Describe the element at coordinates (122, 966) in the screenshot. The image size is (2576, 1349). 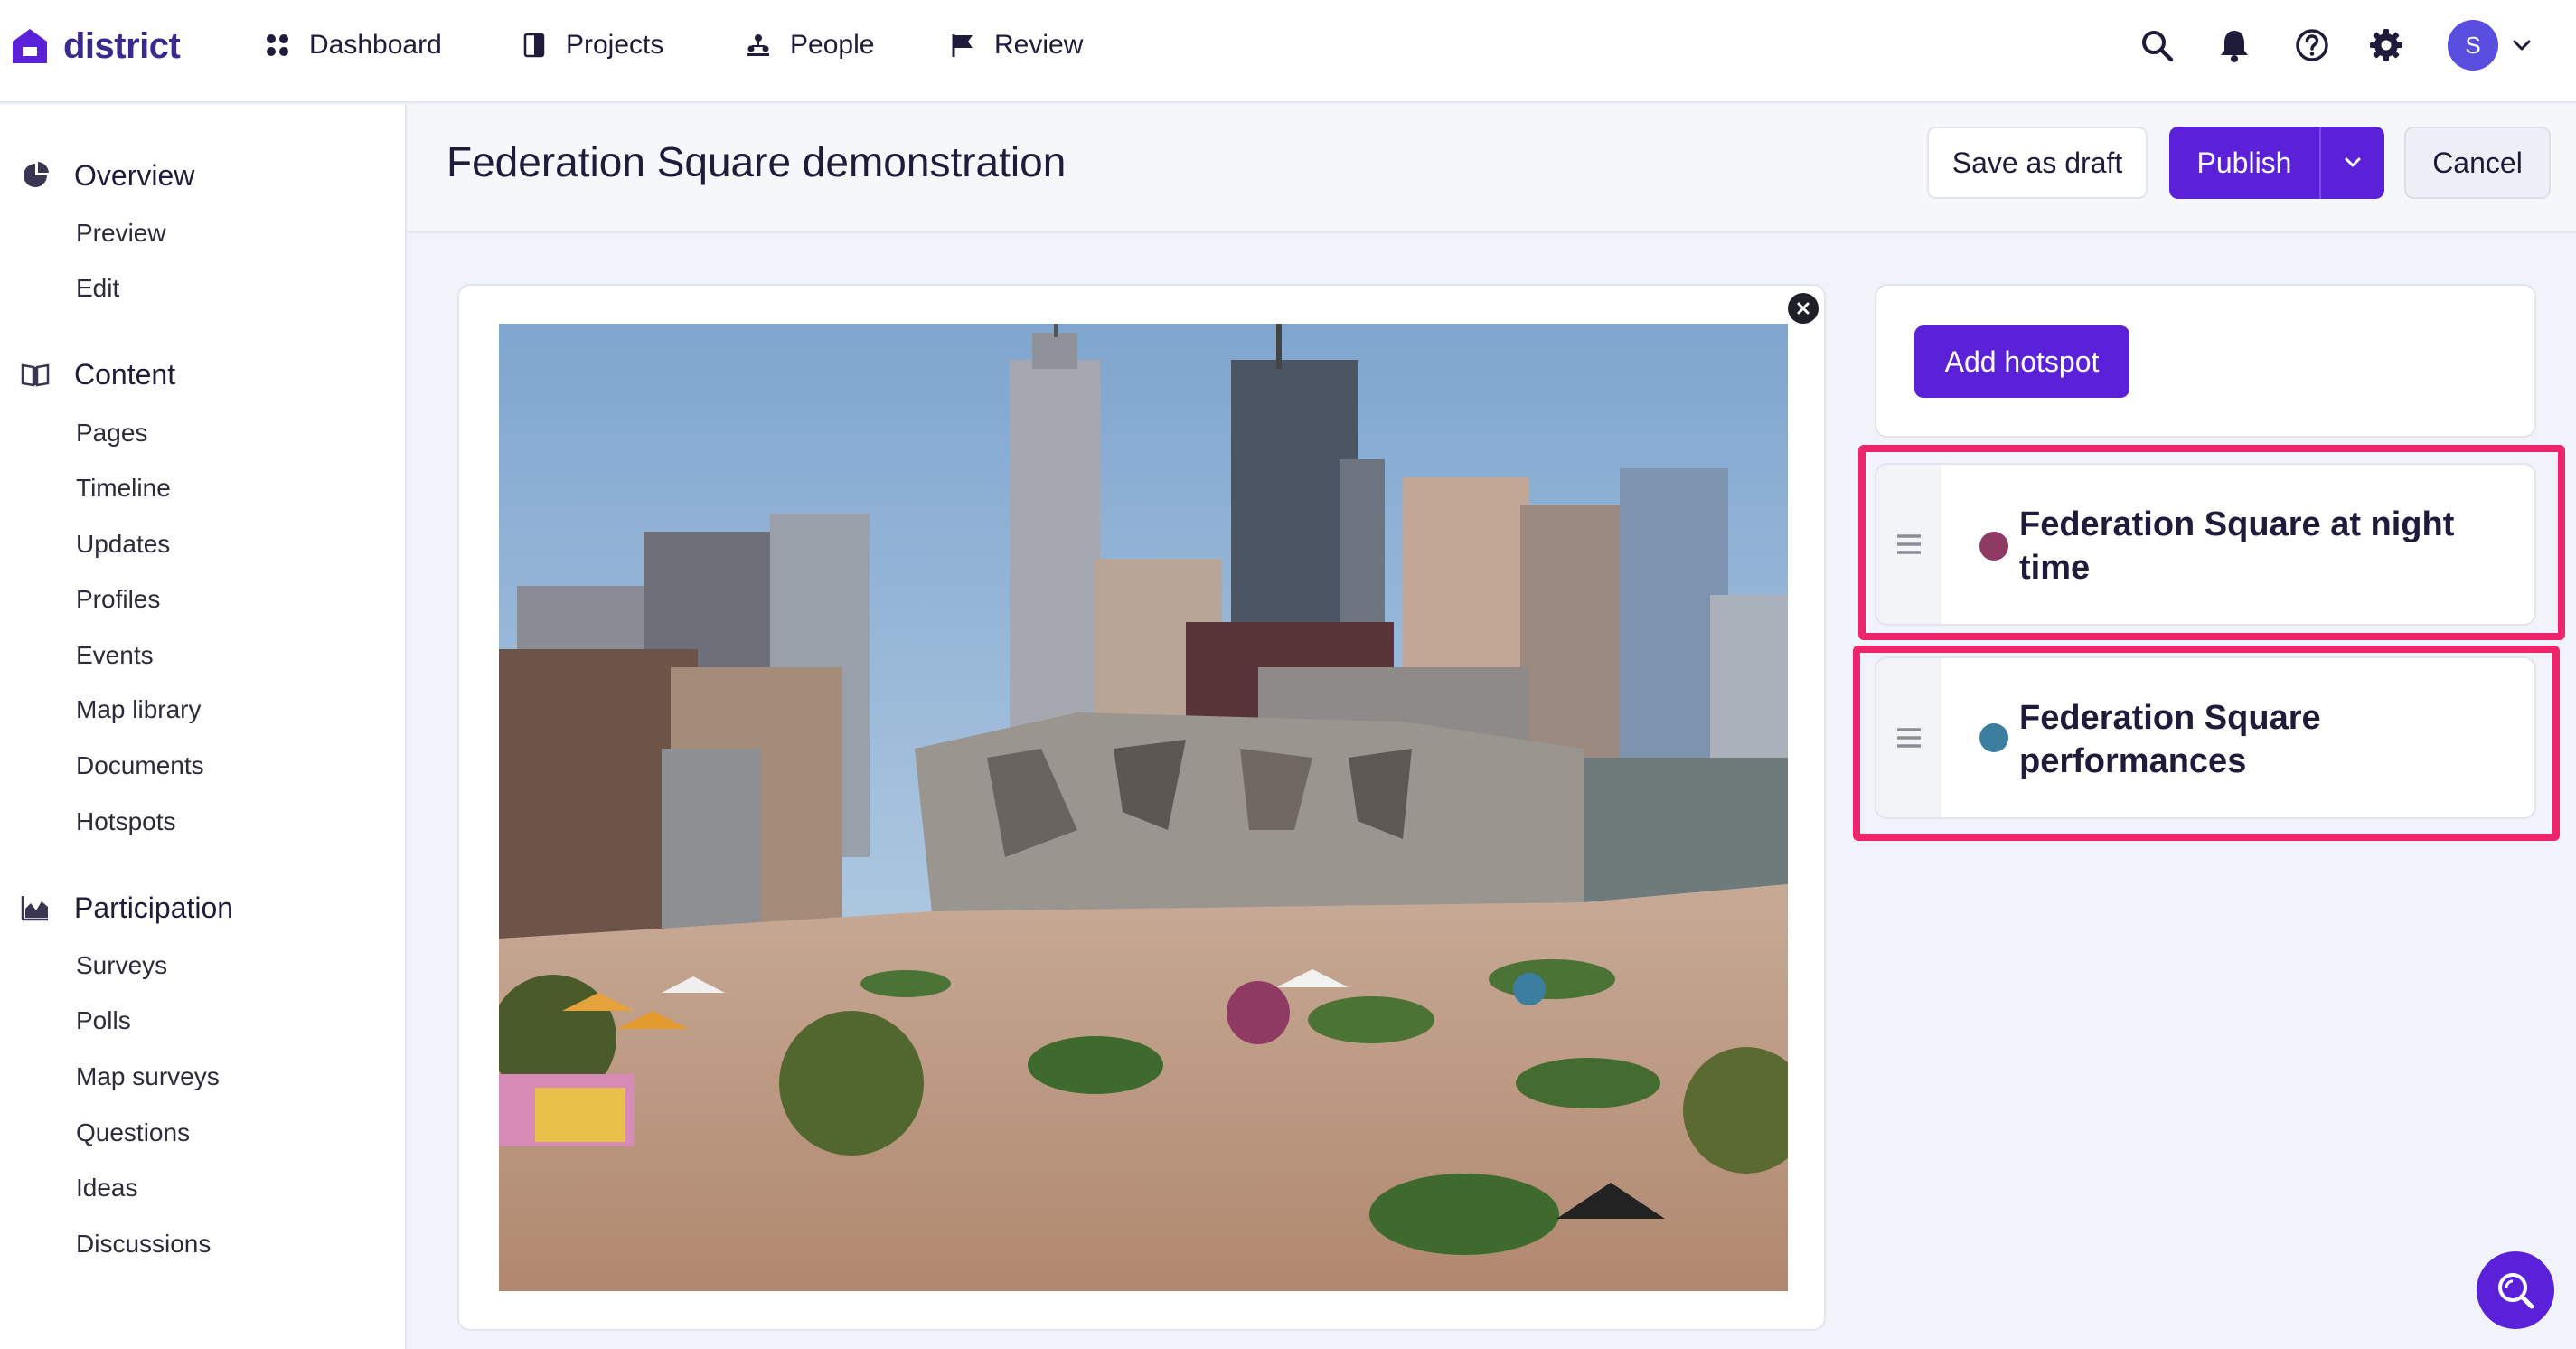
I see `sidebar-item-surveys: Surveys` at that location.